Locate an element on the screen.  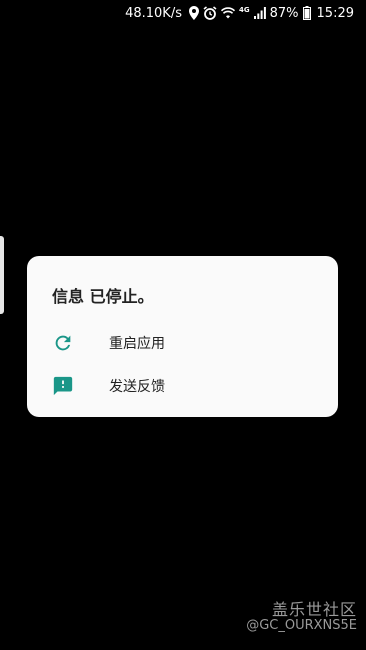
status-bar: 48.10K/s 4G 87% 15:29 is located at coordinates (183, 13).